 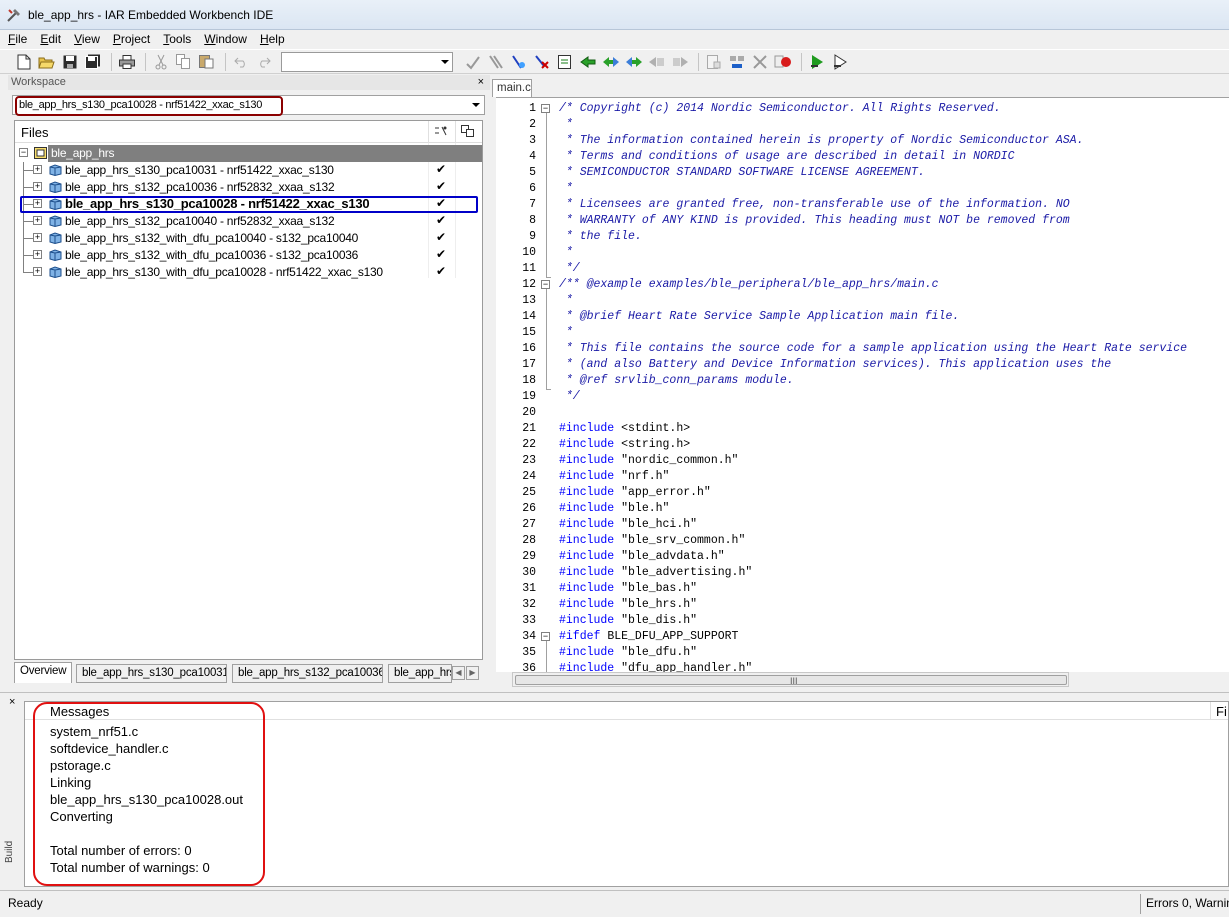 What do you see at coordinates (642, 508) in the screenshot?
I see `code-argument: "ble.h"` at bounding box center [642, 508].